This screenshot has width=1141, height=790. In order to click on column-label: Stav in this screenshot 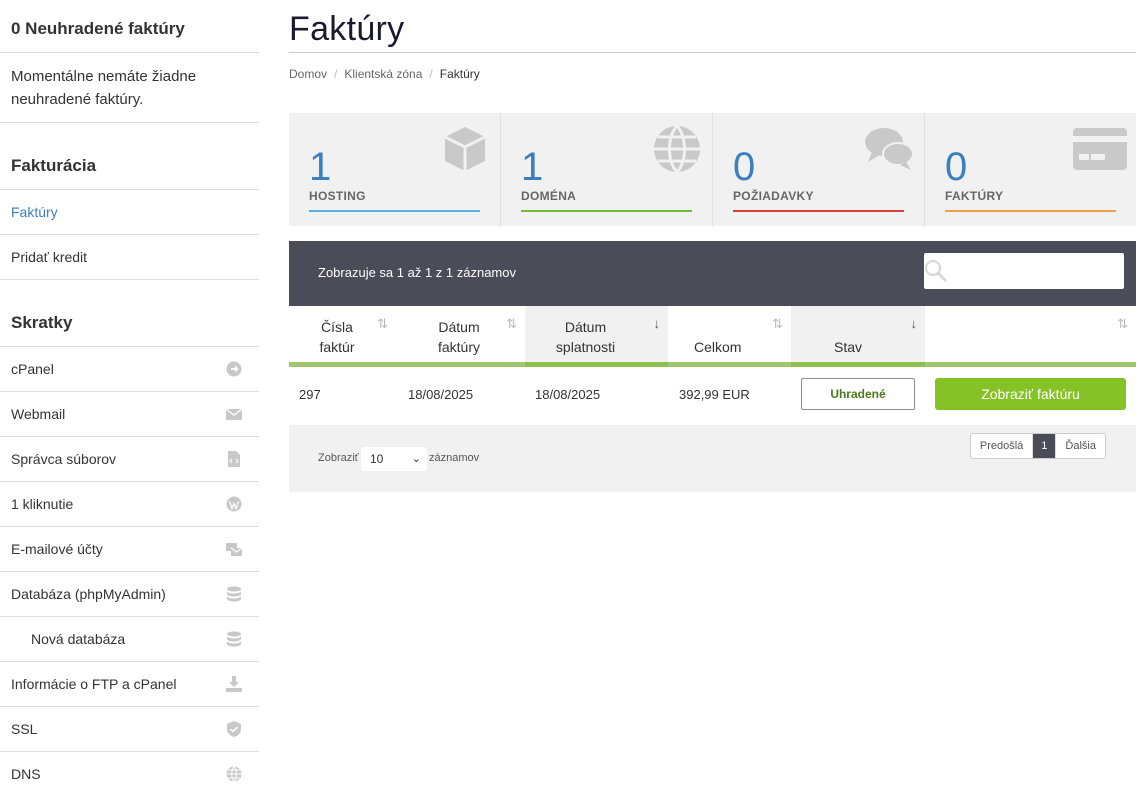, I will do `click(848, 347)`.